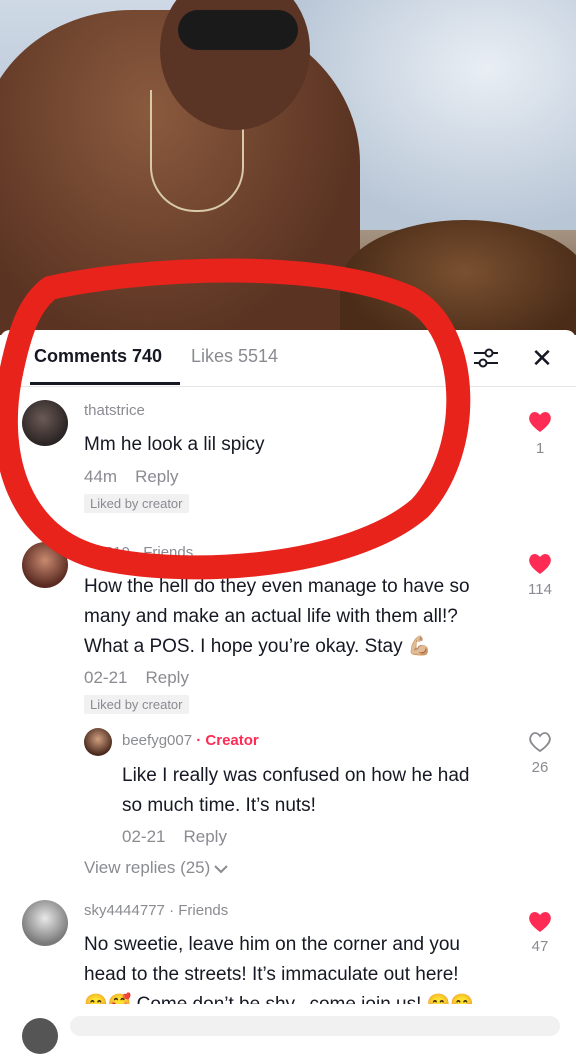 This screenshot has width=576, height=1054. I want to click on username-partial: ...0310, so click(107, 552).